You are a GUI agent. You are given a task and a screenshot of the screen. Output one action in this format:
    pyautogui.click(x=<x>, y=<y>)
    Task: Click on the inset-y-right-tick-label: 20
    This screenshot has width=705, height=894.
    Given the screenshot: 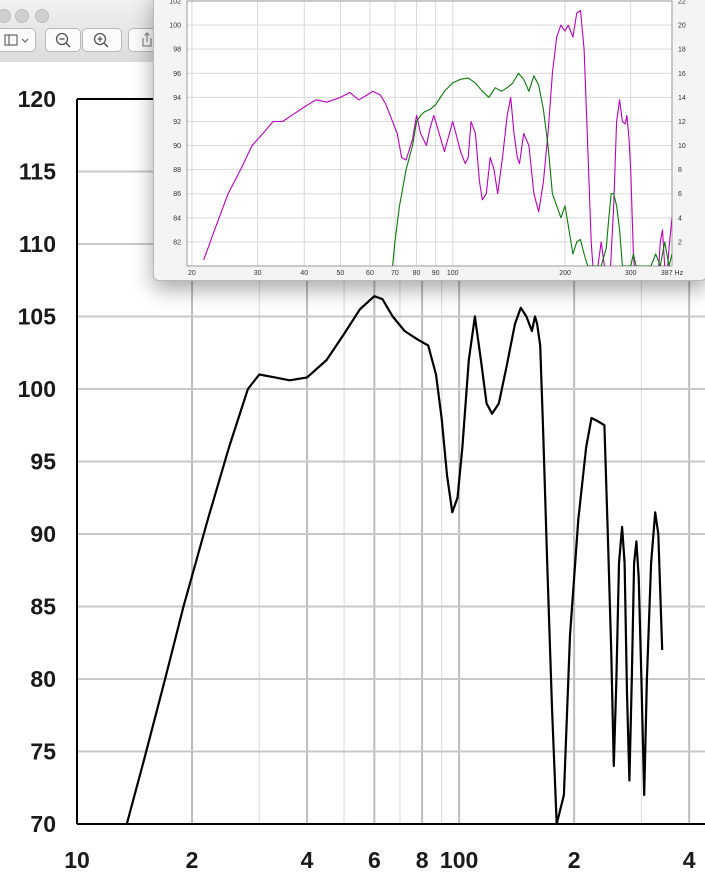 What is the action you would take?
    pyautogui.click(x=682, y=26)
    